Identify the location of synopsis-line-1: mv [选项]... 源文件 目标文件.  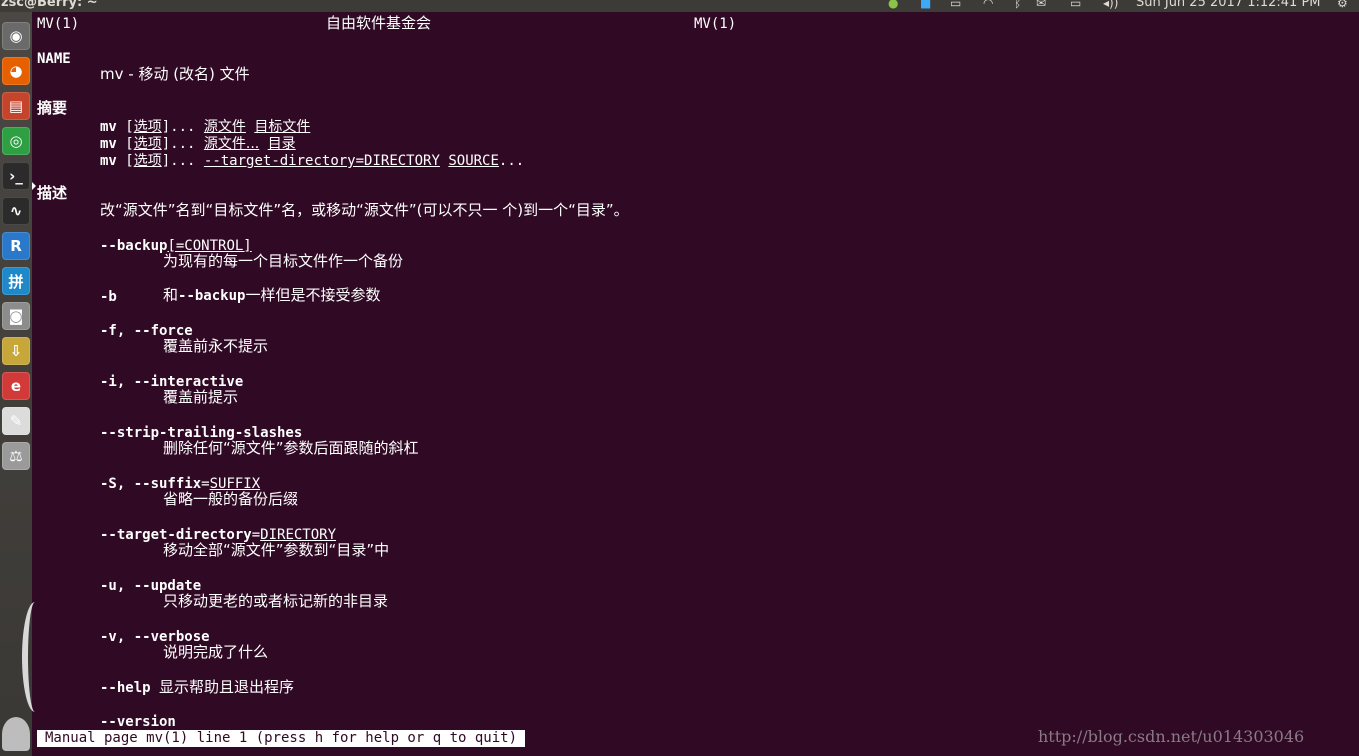
(205, 127).